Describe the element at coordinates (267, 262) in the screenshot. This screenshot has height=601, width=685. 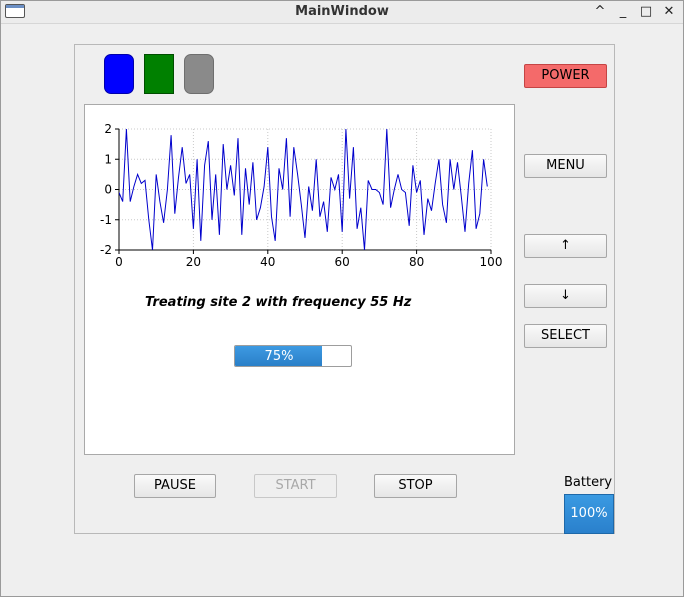
I see `x-tick-label: 40` at that location.